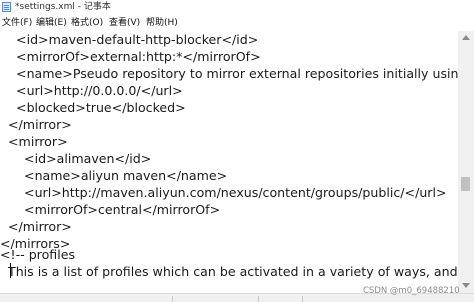 The height and width of the screenshot is (302, 474). I want to click on watermark: CSDN @m0_69488210, so click(411, 291).